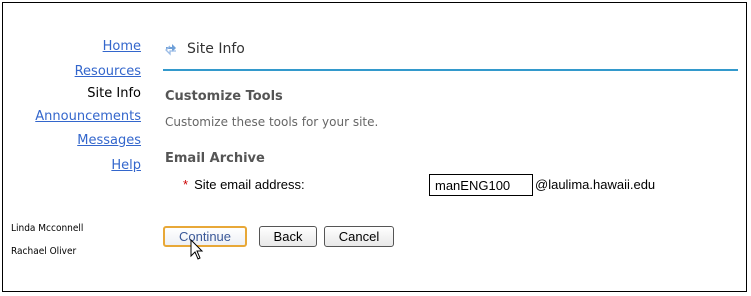  I want to click on mouse-pointer-icon, so click(197, 249).